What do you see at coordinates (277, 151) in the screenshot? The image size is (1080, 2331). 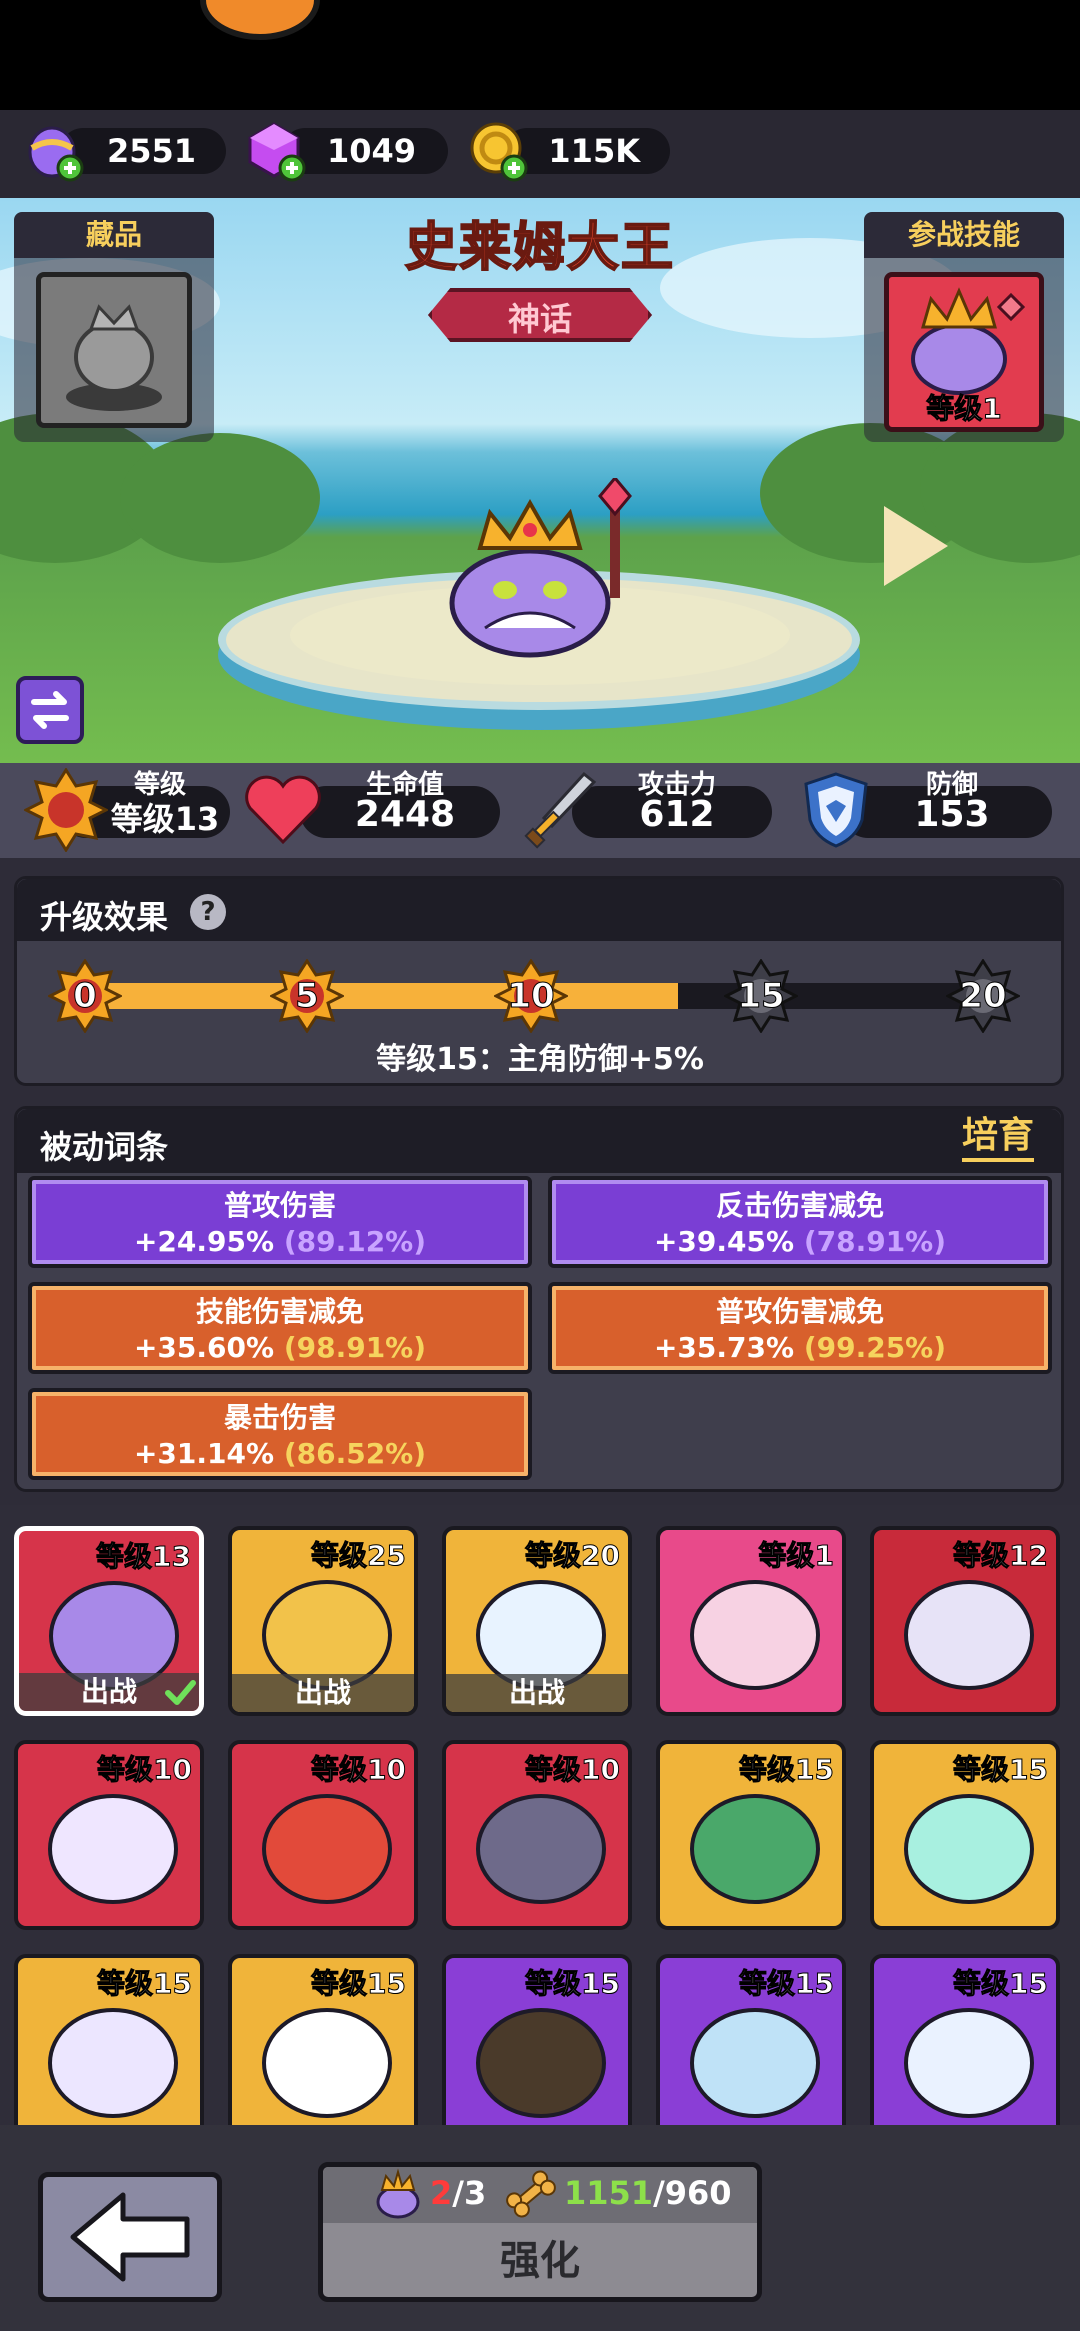 I see `gem-plus-icon` at bounding box center [277, 151].